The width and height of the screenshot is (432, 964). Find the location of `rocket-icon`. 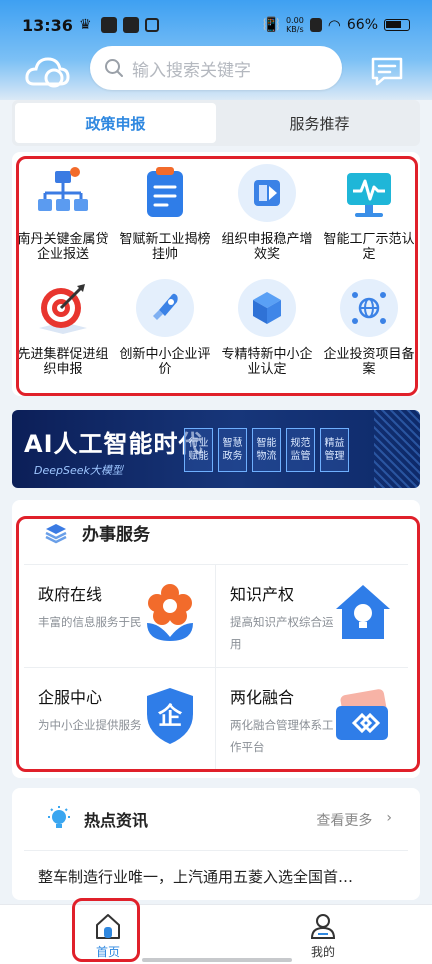

rocket-icon is located at coordinates (165, 308).